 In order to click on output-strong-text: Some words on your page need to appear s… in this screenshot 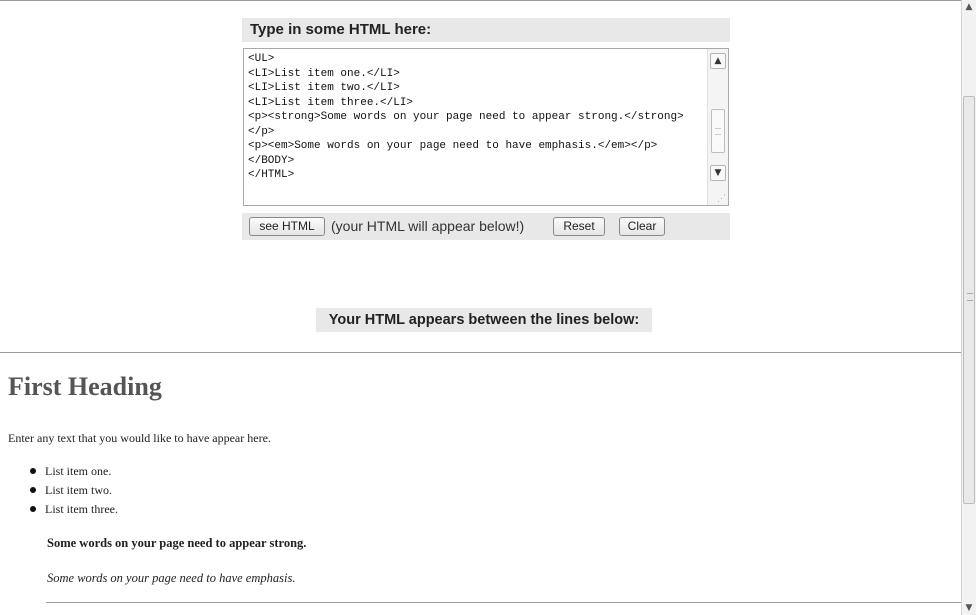, I will do `click(177, 543)`.